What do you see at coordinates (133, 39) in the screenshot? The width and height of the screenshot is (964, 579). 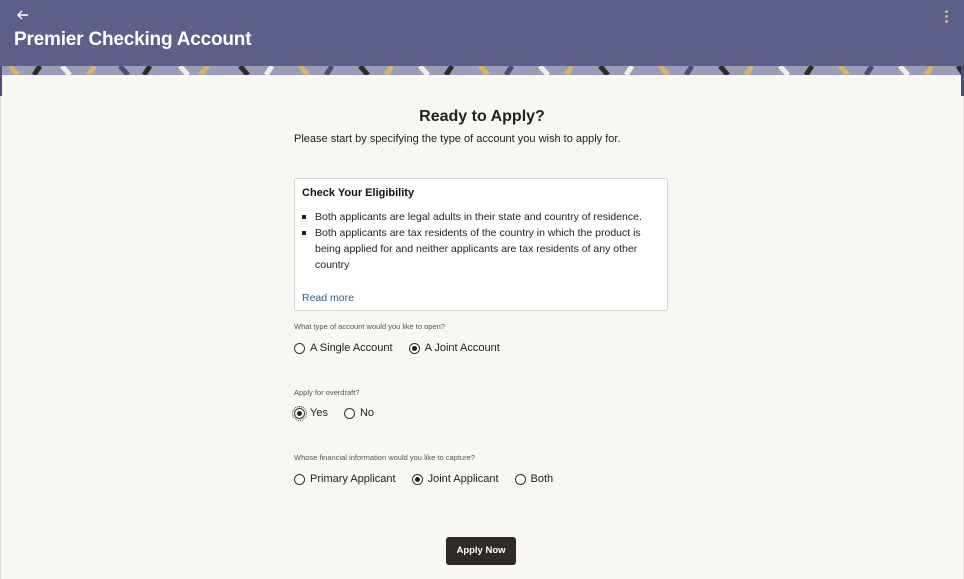 I see `page-title: Premier Checking Account` at bounding box center [133, 39].